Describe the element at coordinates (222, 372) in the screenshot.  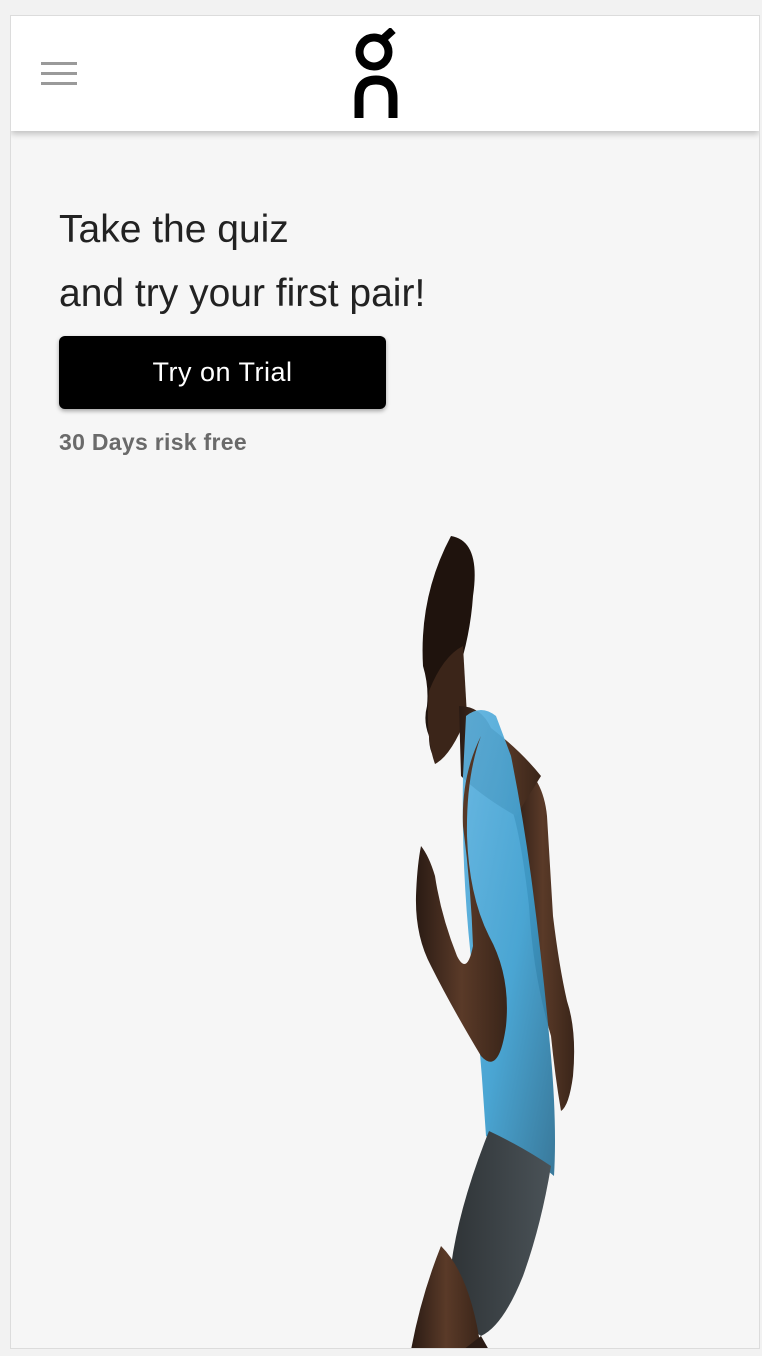
I see `try-on-trial-button: Try on Trial` at that location.